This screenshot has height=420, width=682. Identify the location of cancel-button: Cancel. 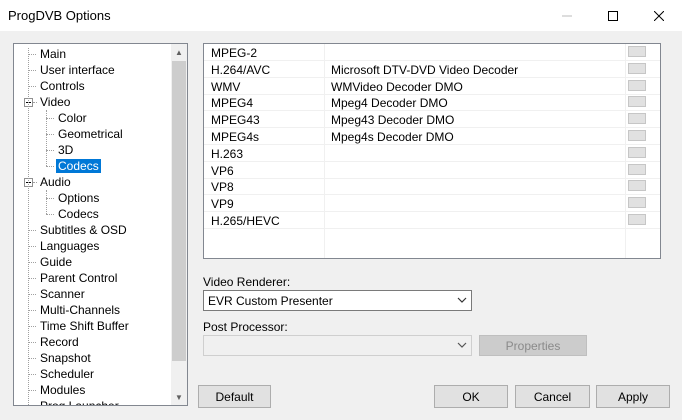
(552, 396).